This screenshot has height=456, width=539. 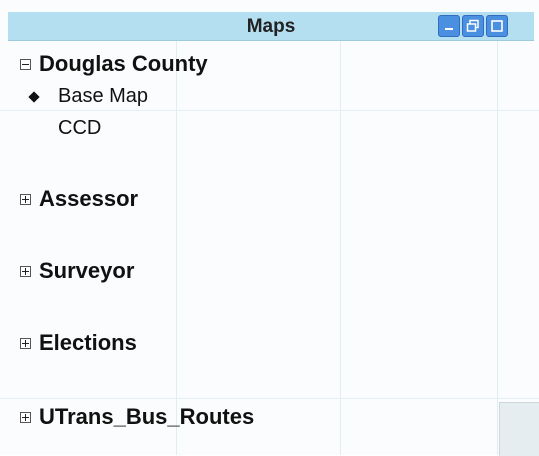 What do you see at coordinates (519, 429) in the screenshot?
I see `scrollbar-corner` at bounding box center [519, 429].